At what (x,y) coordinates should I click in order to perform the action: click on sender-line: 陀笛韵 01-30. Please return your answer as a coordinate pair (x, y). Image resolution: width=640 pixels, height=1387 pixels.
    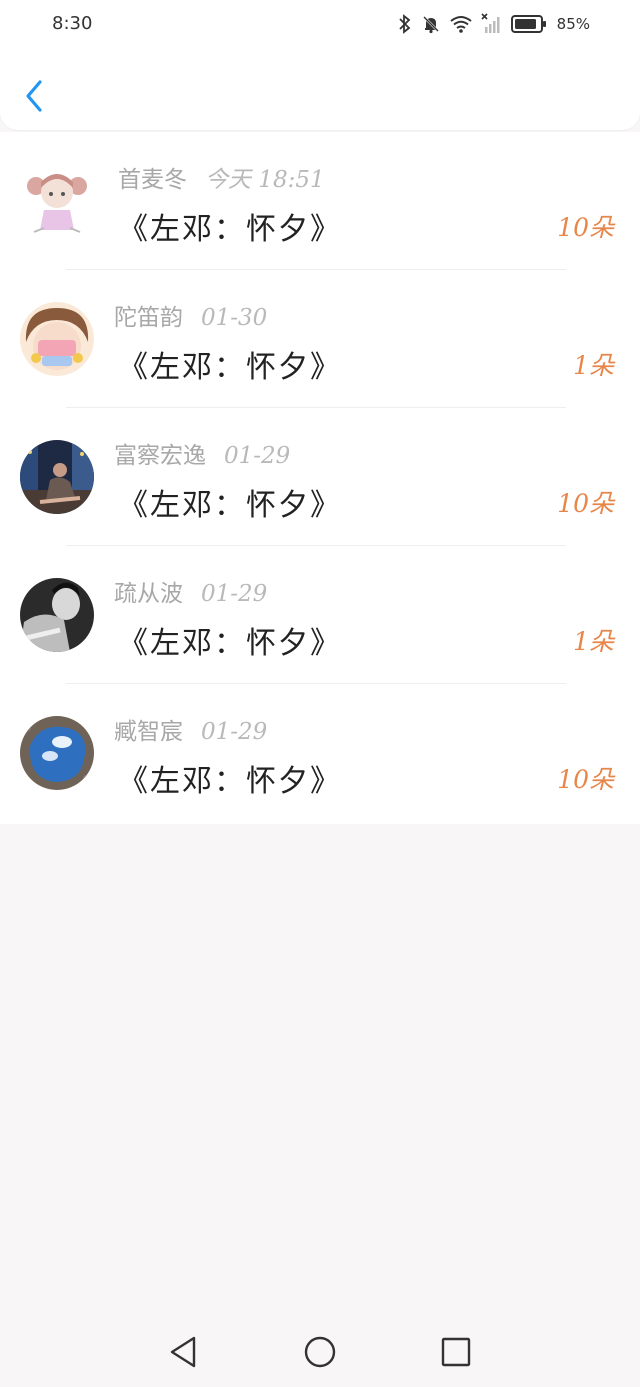
    Looking at the image, I should click on (190, 315).